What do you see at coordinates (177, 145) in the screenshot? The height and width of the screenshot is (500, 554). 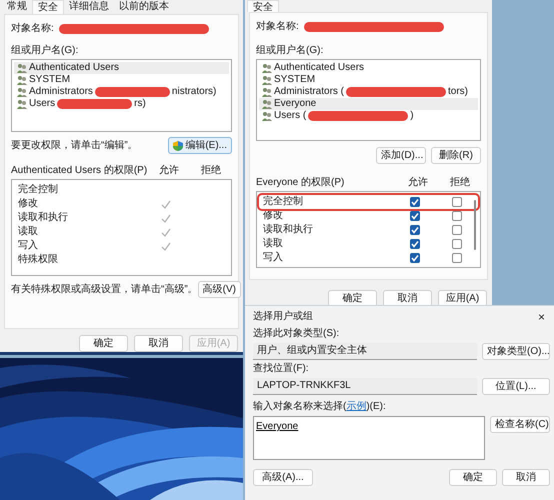 I see `shield-icon` at bounding box center [177, 145].